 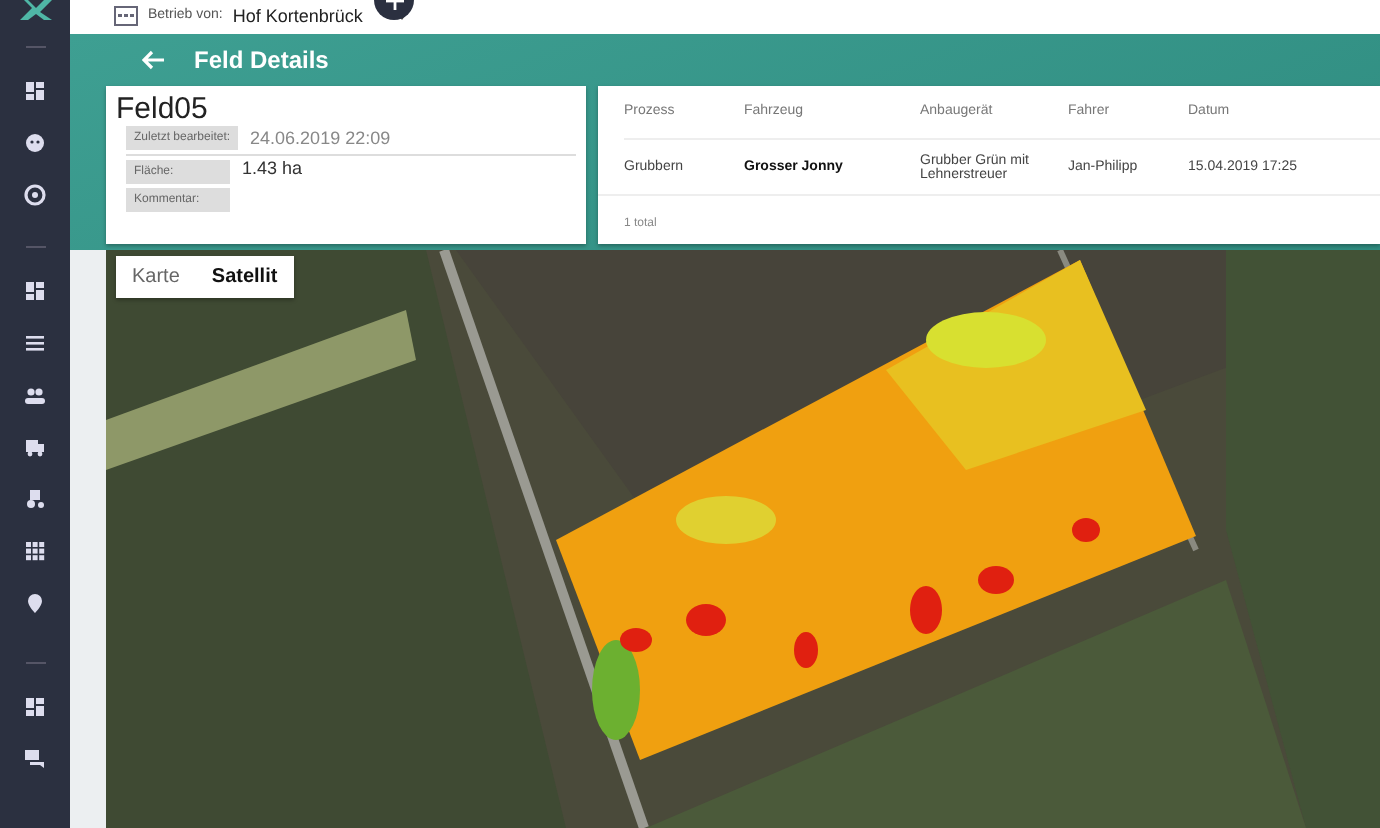 What do you see at coordinates (126, 15) in the screenshot?
I see `calendar-icon` at bounding box center [126, 15].